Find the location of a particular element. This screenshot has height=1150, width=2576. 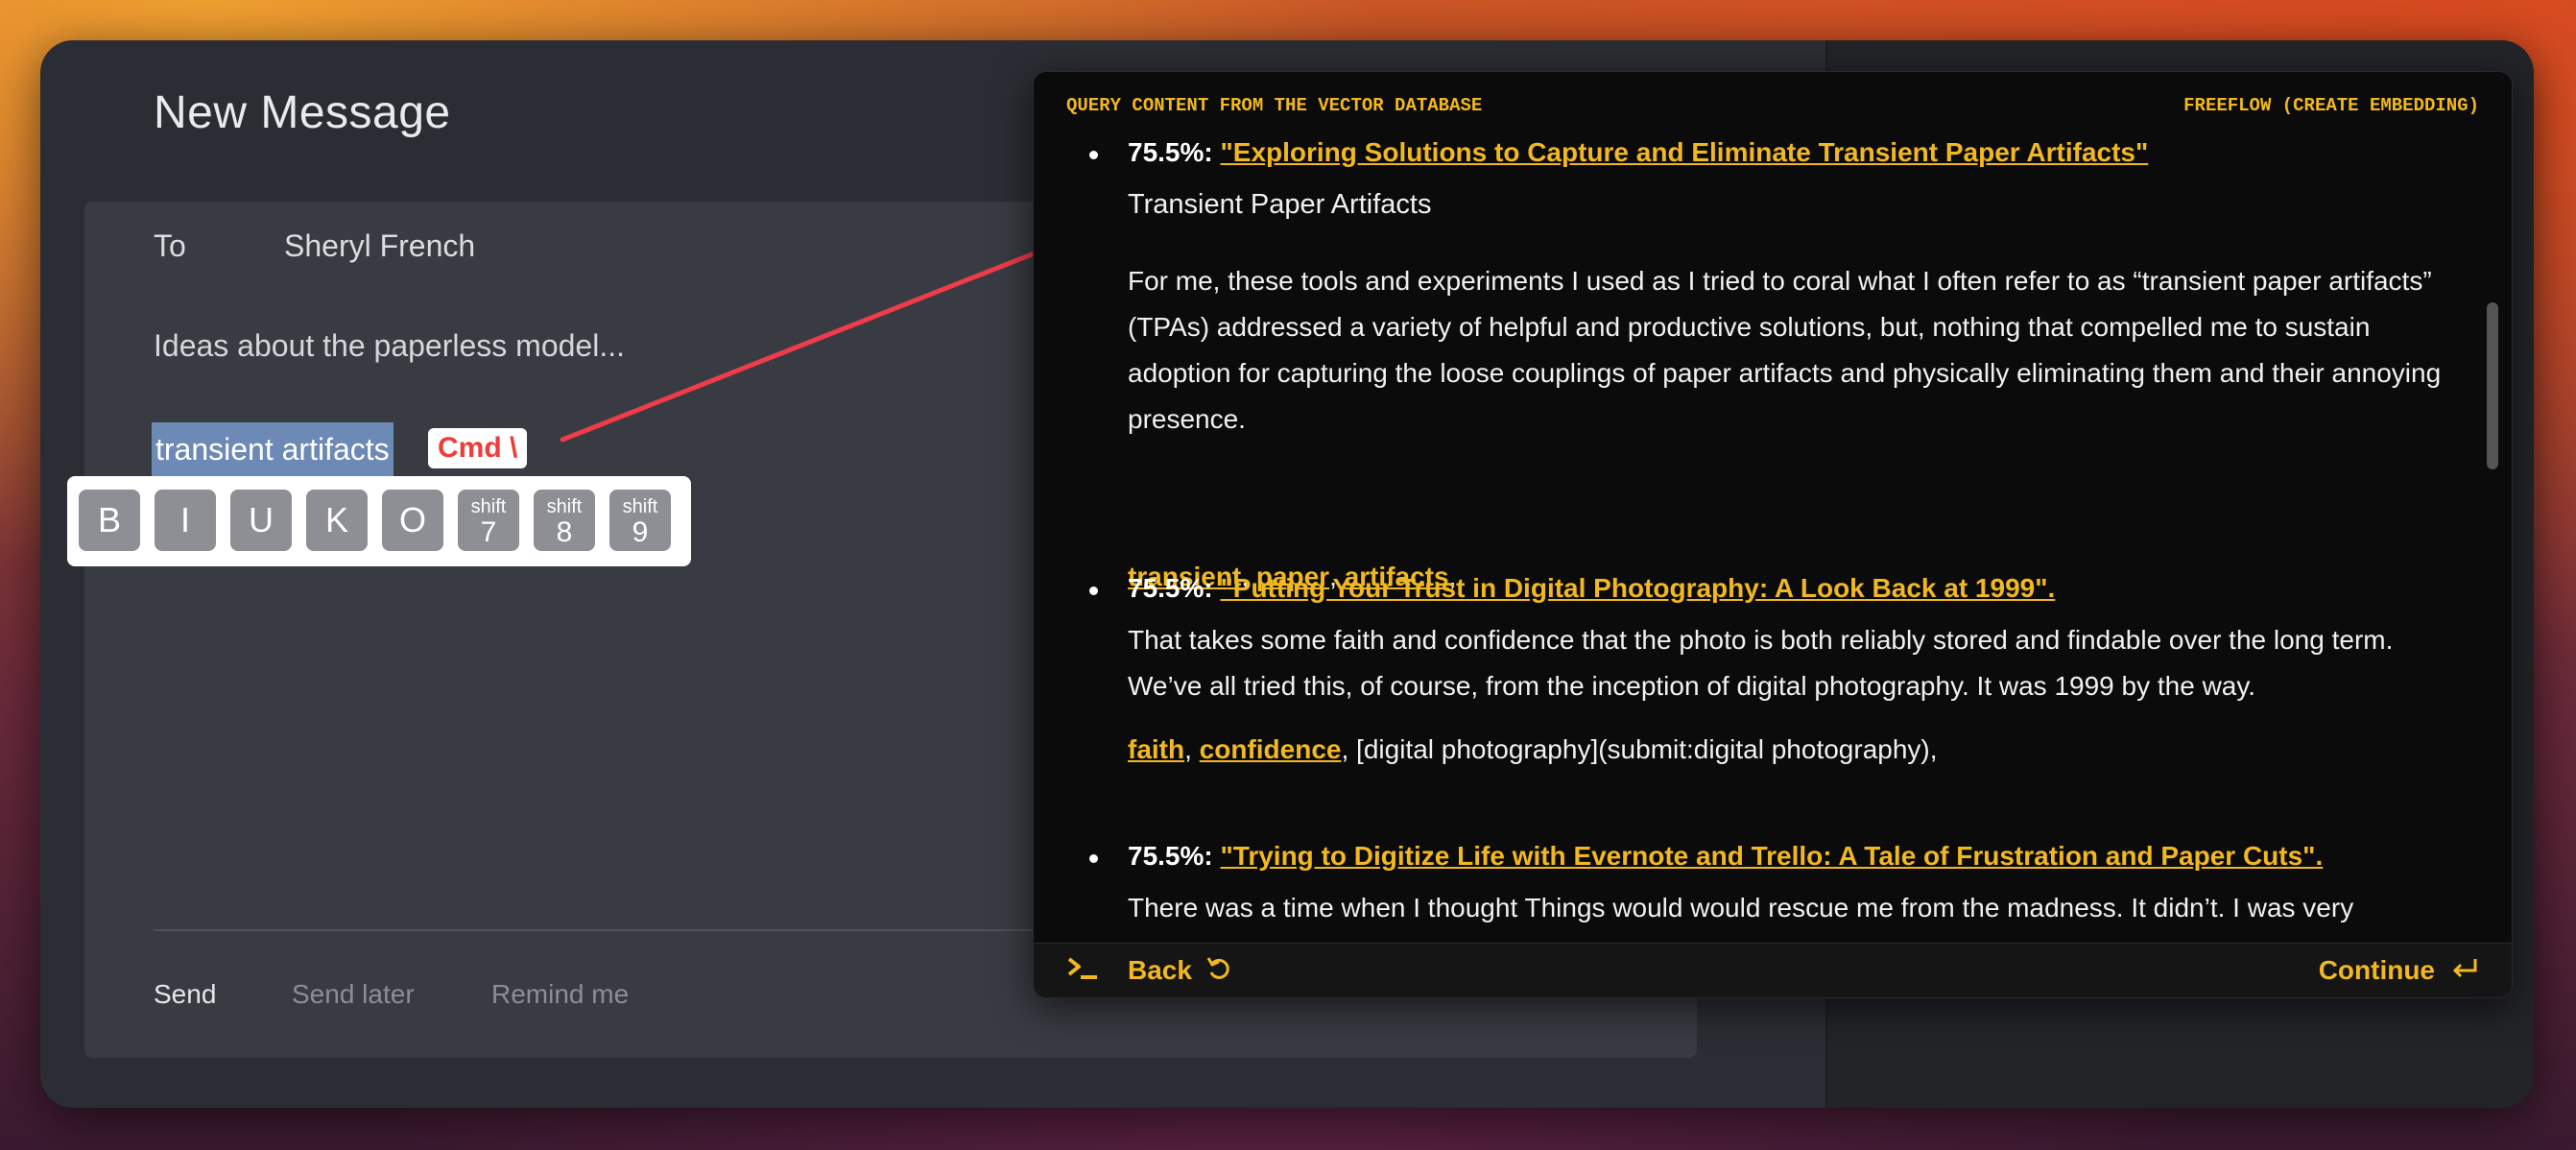

back-button: Back is located at coordinates (1160, 970).